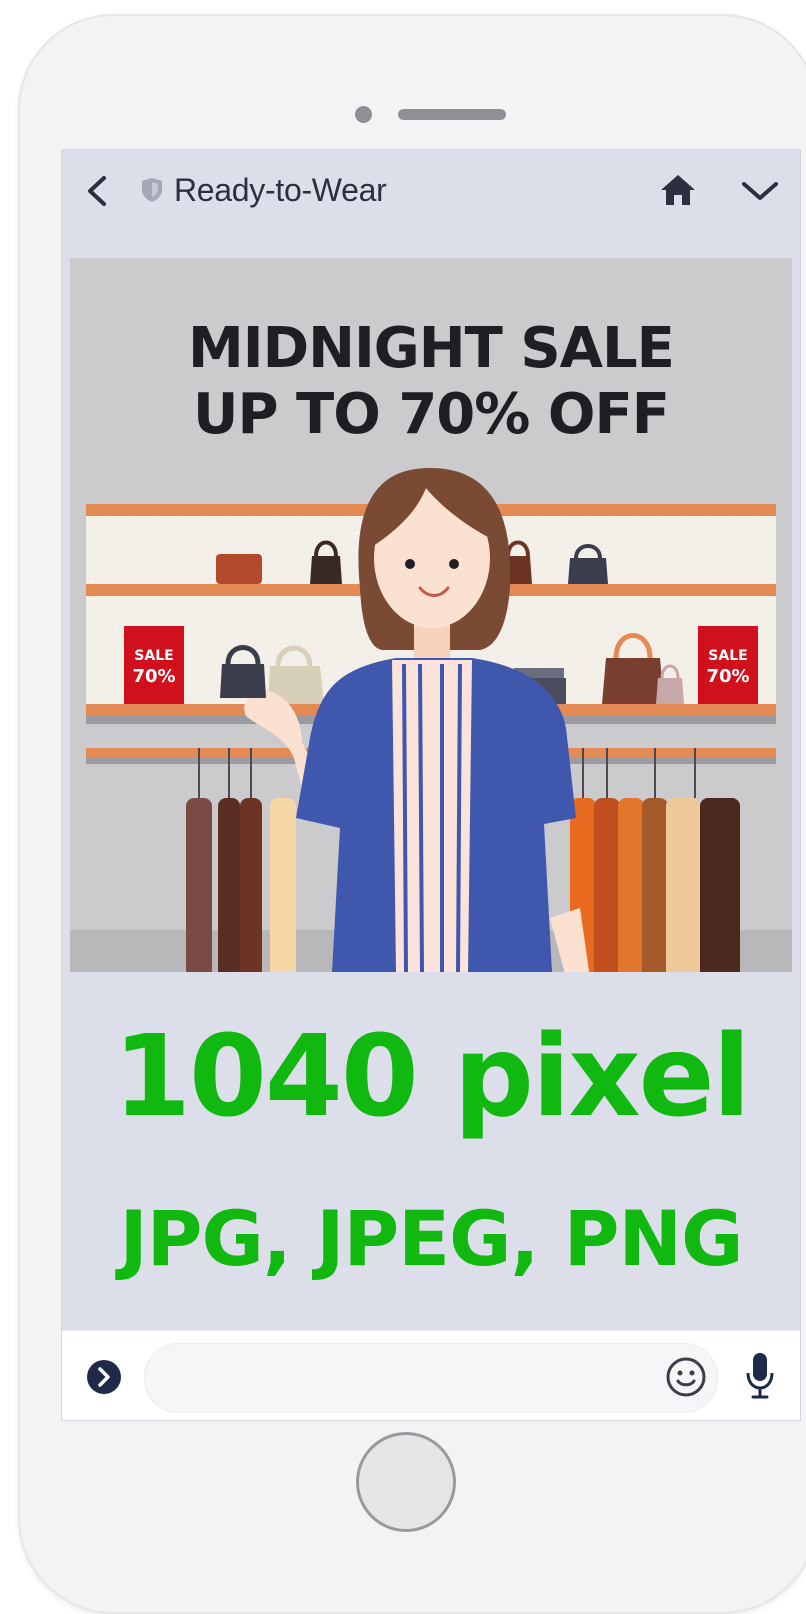 The width and height of the screenshot is (806, 1614). Describe the element at coordinates (152, 190) in the screenshot. I see `shield-icon` at that location.